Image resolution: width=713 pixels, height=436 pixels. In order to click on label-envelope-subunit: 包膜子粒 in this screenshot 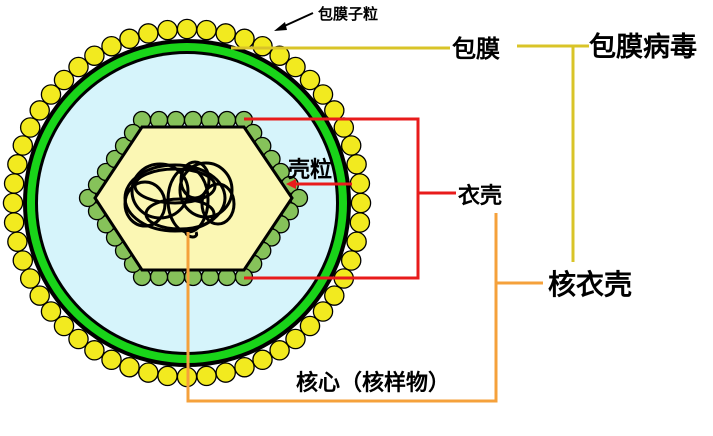, I will do `click(348, 14)`.